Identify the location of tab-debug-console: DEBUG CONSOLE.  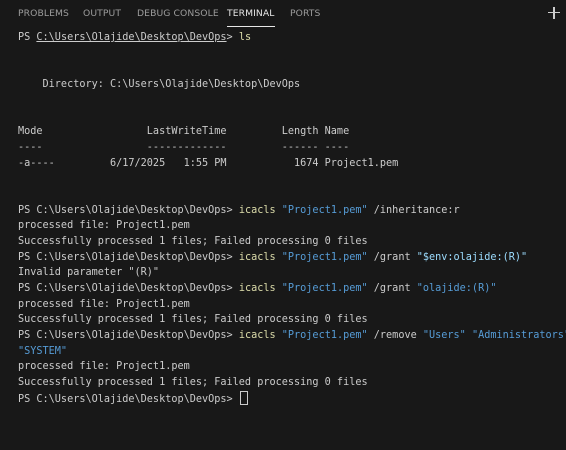
(178, 14).